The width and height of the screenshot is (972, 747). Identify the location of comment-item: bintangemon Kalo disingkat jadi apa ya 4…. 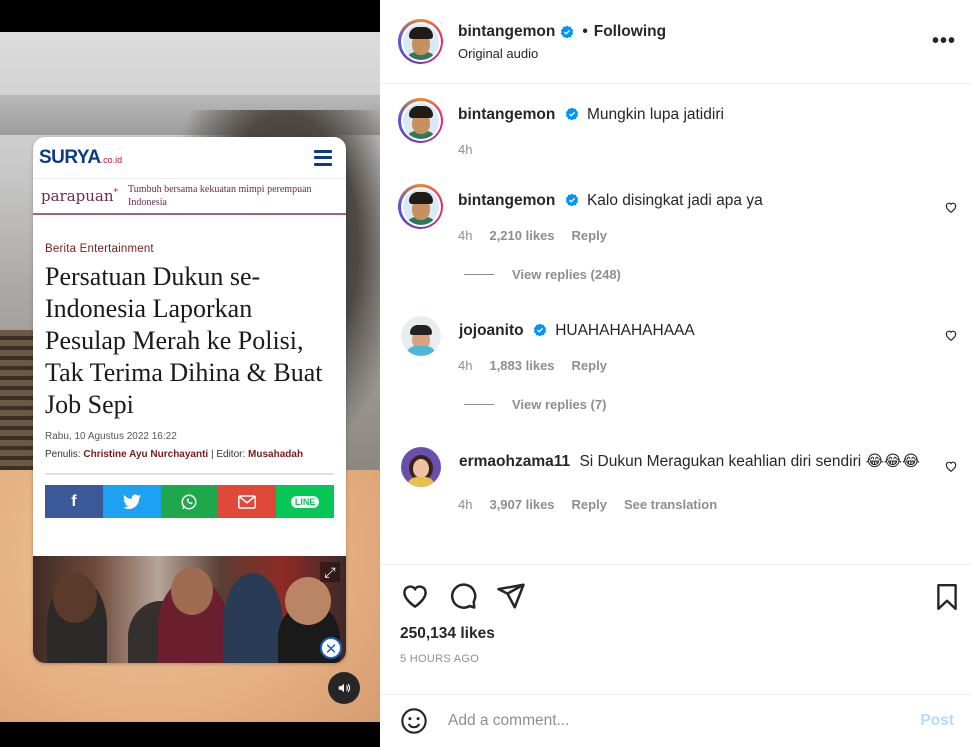
(678, 233).